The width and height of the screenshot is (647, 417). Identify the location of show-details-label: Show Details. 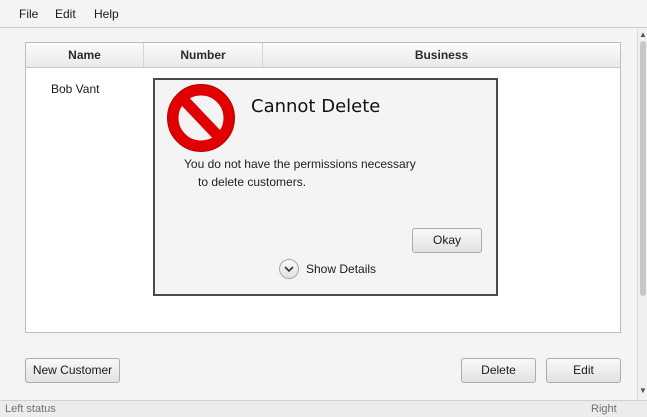
(341, 269).